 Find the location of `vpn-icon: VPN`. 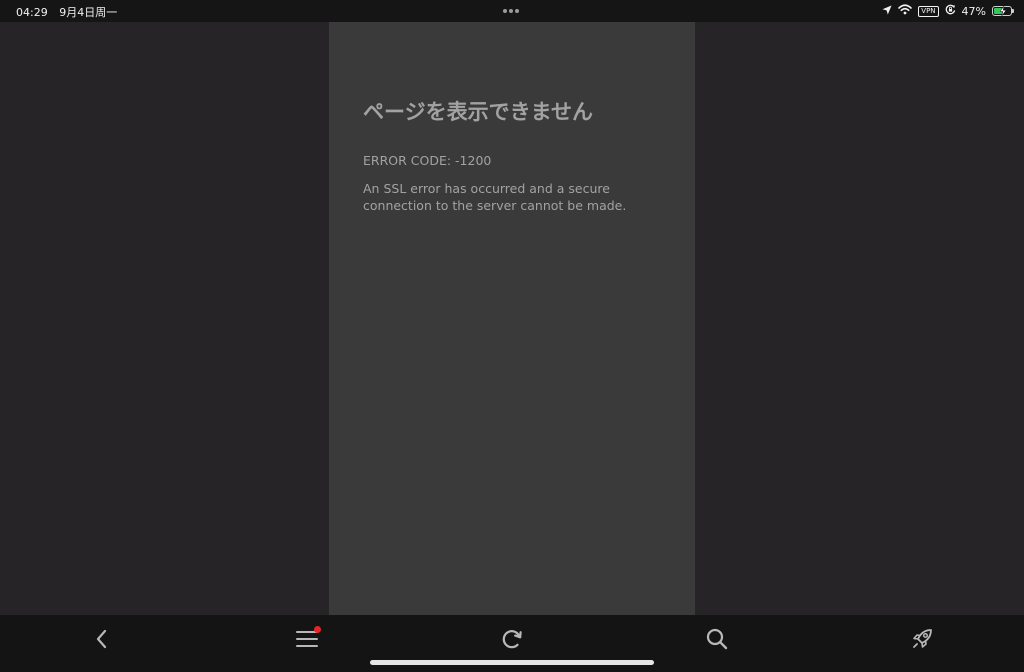

vpn-icon: VPN is located at coordinates (928, 11).